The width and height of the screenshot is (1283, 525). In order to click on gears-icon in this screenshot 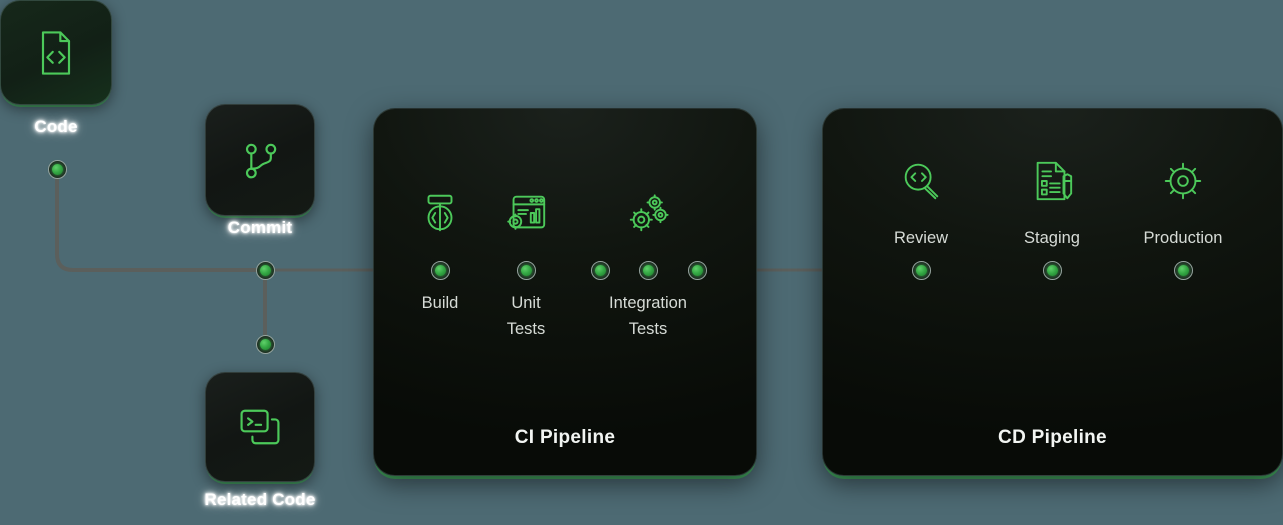, I will do `click(648, 213)`.